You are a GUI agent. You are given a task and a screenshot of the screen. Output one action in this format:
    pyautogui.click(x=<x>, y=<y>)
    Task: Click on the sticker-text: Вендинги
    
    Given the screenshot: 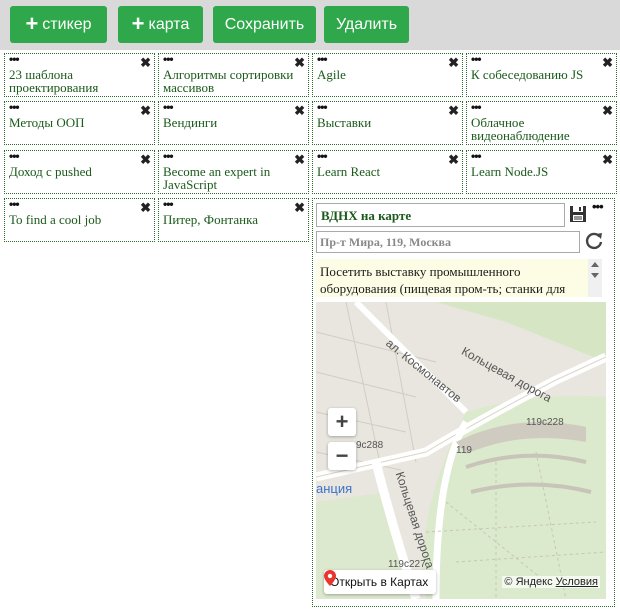 What is the action you would take?
    pyautogui.click(x=232, y=122)
    